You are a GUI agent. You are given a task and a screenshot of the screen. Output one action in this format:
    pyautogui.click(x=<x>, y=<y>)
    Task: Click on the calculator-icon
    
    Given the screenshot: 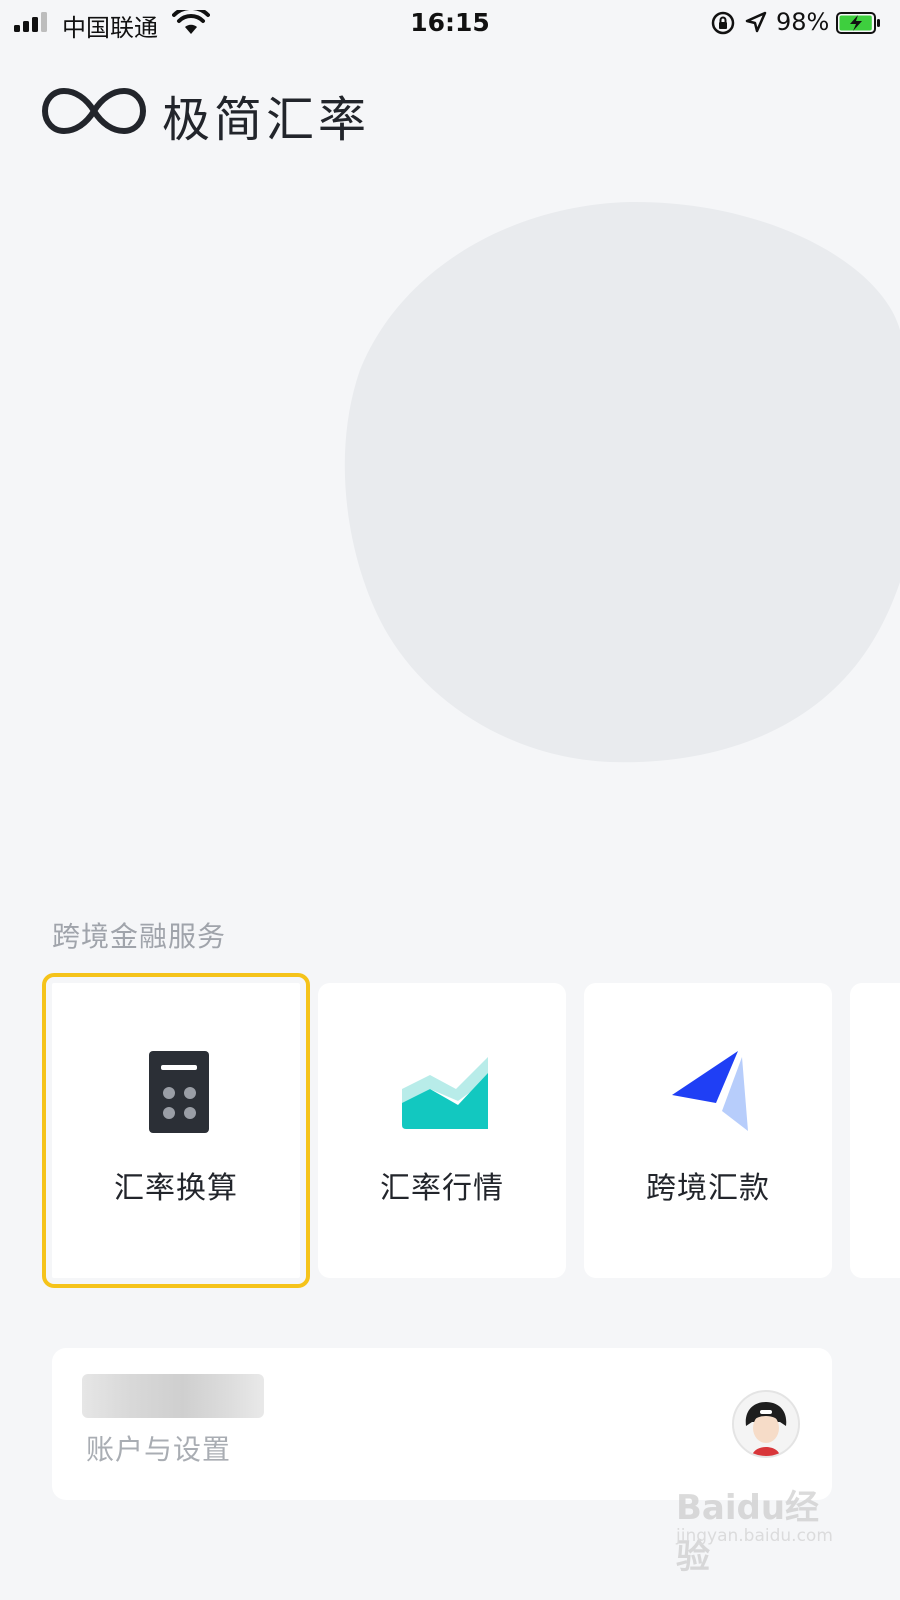 What is the action you would take?
    pyautogui.click(x=179, y=1092)
    